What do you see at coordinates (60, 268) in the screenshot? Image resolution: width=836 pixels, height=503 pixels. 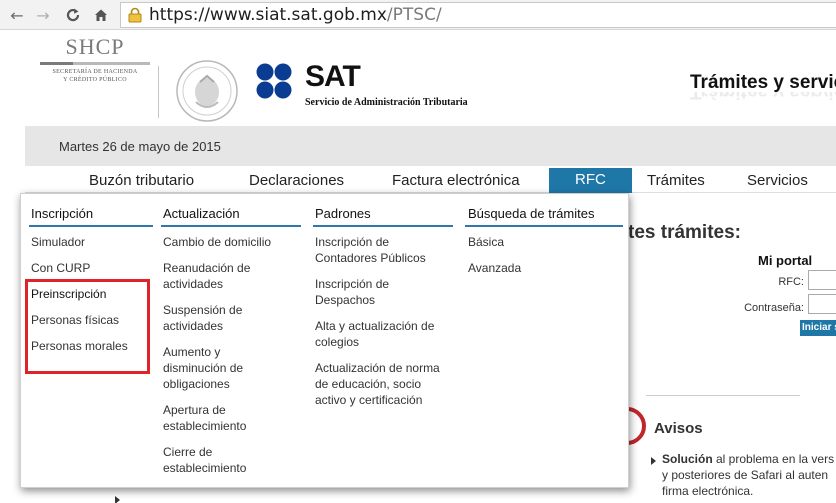 I see `menu-link-con-curp: Con CURP` at bounding box center [60, 268].